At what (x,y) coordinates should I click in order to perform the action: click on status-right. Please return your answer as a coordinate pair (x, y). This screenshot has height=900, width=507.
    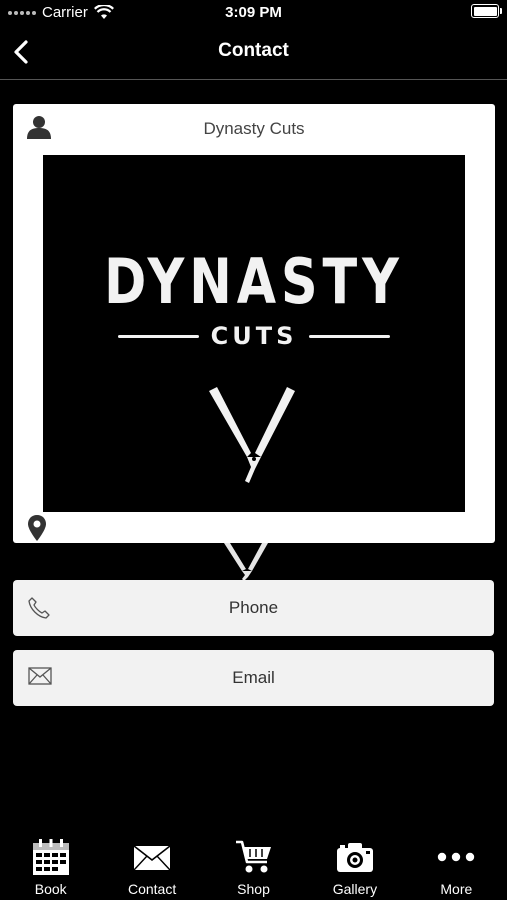
    Looking at the image, I should click on (486, 11).